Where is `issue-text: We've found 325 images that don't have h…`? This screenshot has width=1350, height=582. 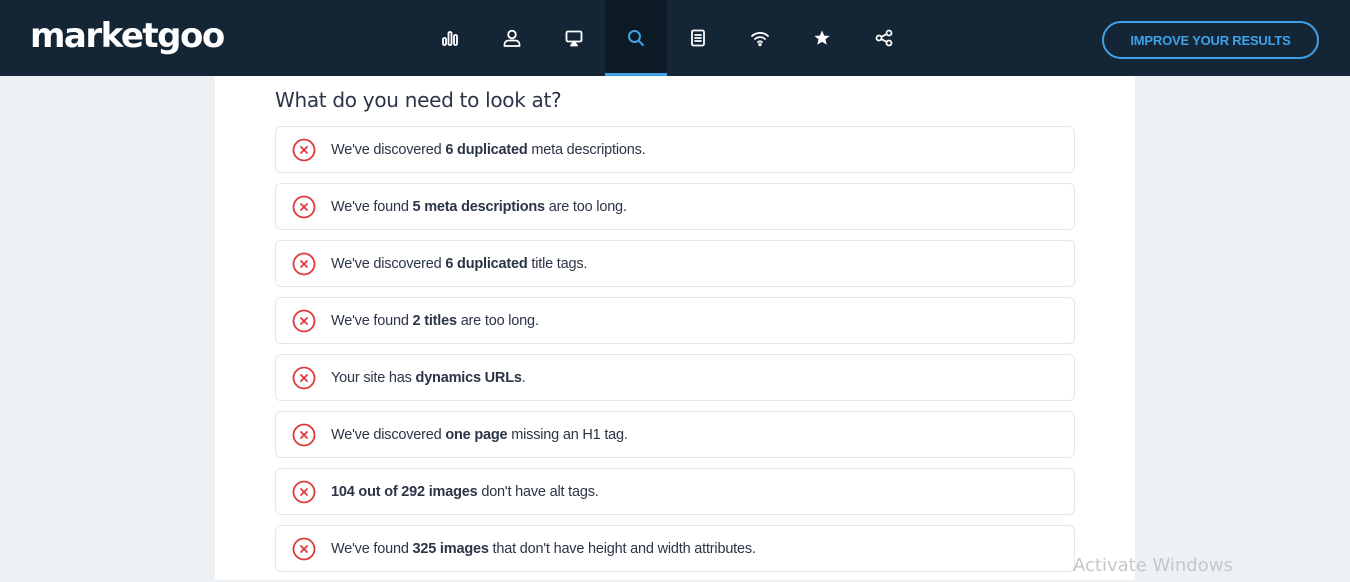 issue-text: We've found 325 images that don't have h… is located at coordinates (543, 549).